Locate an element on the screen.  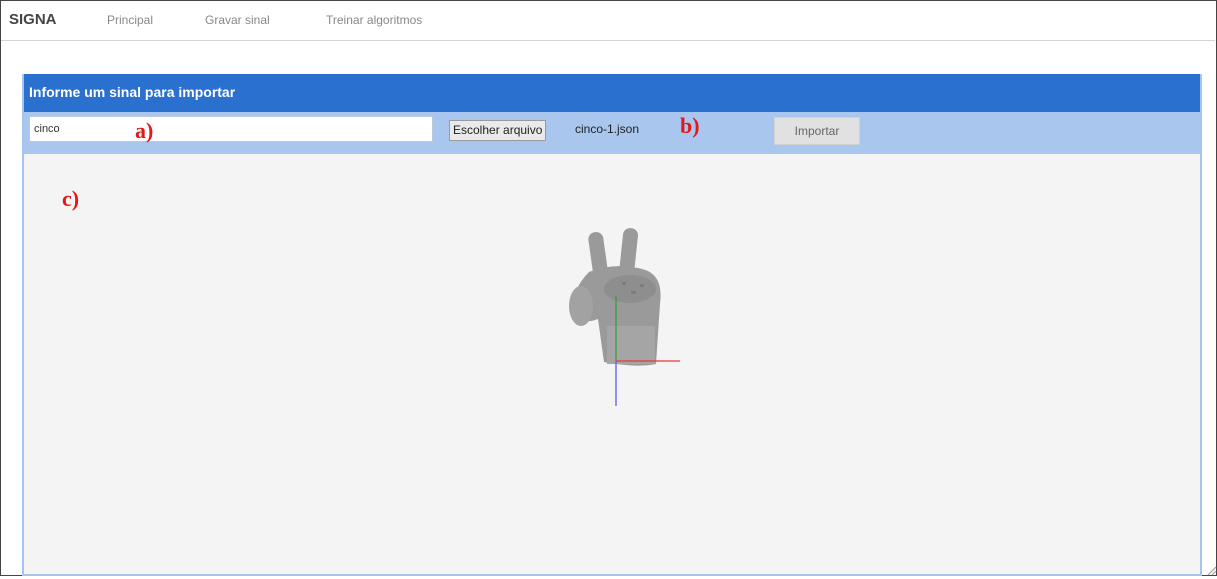
panel-header: Informe um sinal para importar is located at coordinates (612, 93).